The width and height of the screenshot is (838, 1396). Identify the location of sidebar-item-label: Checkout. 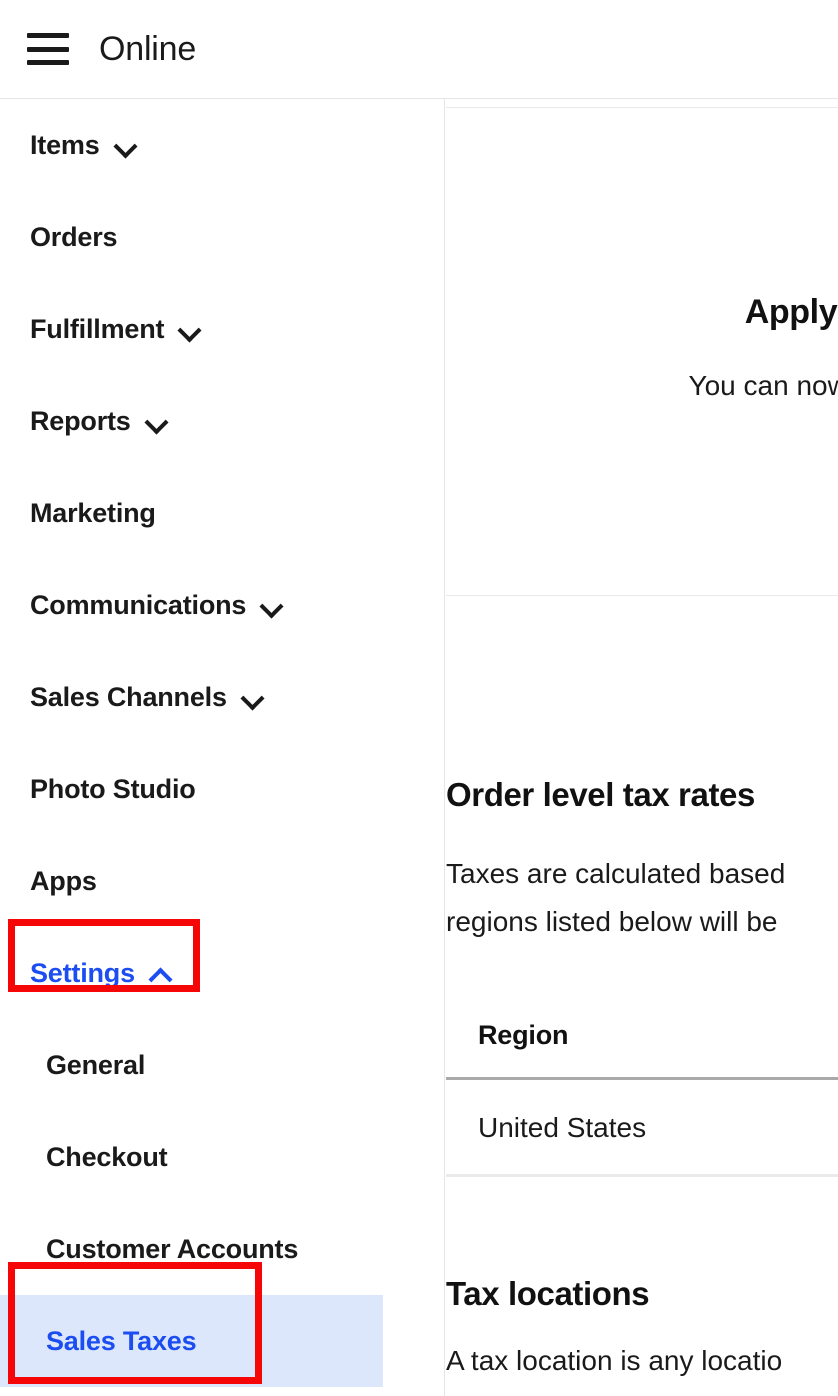
(107, 1156).